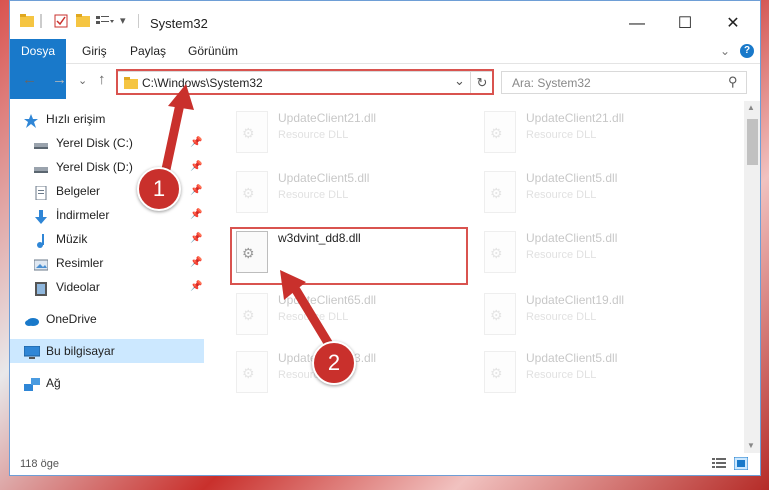 The height and width of the screenshot is (490, 769). I want to click on step-badge-2: 2, so click(334, 363).